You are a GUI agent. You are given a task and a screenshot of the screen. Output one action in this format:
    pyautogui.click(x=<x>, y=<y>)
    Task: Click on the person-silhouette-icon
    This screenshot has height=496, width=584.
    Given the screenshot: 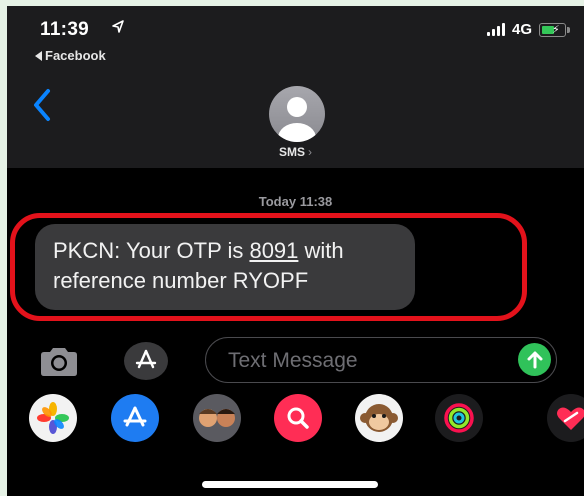 What is the action you would take?
    pyautogui.click(x=297, y=119)
    